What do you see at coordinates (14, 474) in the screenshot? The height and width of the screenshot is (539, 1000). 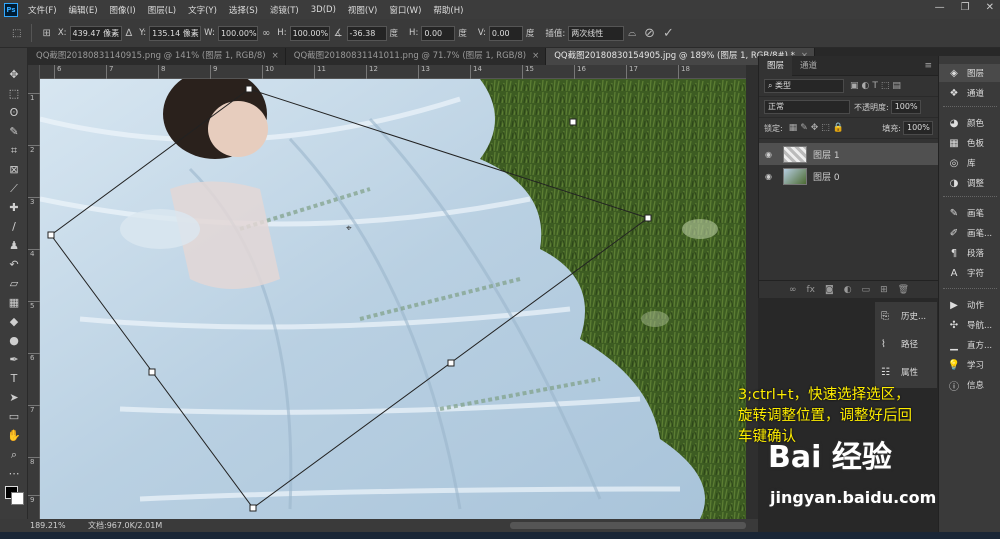 I see `more-tools-icon: ⋯` at bounding box center [14, 474].